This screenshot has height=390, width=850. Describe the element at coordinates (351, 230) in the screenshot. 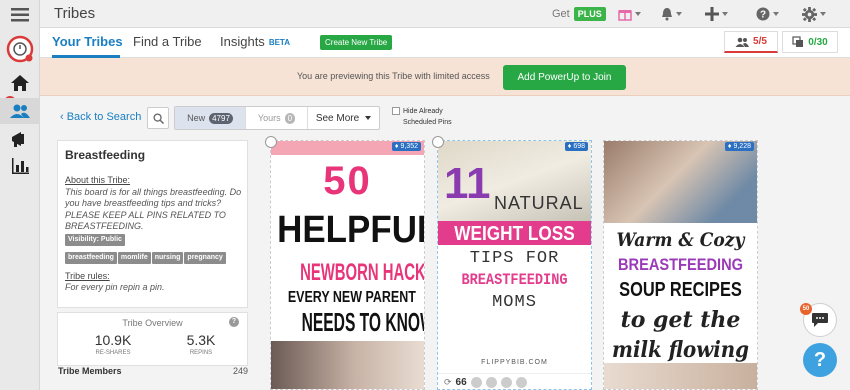

I see `pin-title-line: HELPFUL` at that location.